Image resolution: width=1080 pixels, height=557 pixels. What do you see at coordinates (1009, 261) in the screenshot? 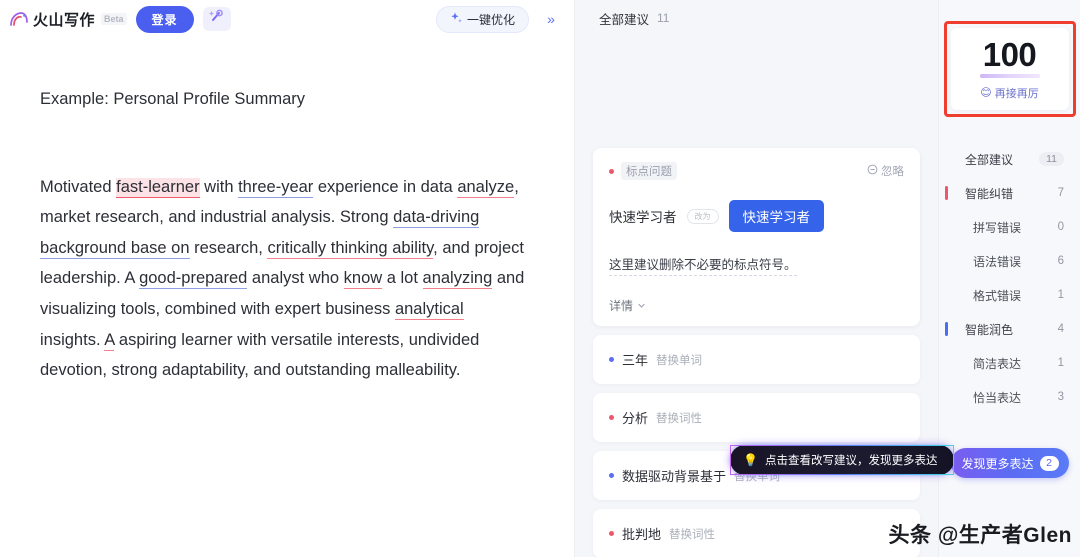
I see `sidebar-item-语法错误: 语法错误 6` at bounding box center [1009, 261].